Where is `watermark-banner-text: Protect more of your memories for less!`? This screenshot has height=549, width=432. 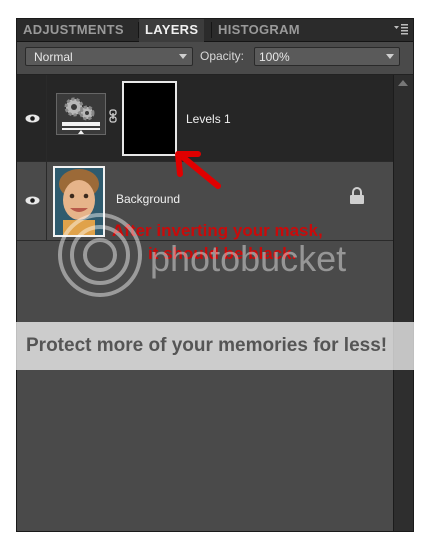 watermark-banner-text: Protect more of your memories for less! is located at coordinates (207, 345).